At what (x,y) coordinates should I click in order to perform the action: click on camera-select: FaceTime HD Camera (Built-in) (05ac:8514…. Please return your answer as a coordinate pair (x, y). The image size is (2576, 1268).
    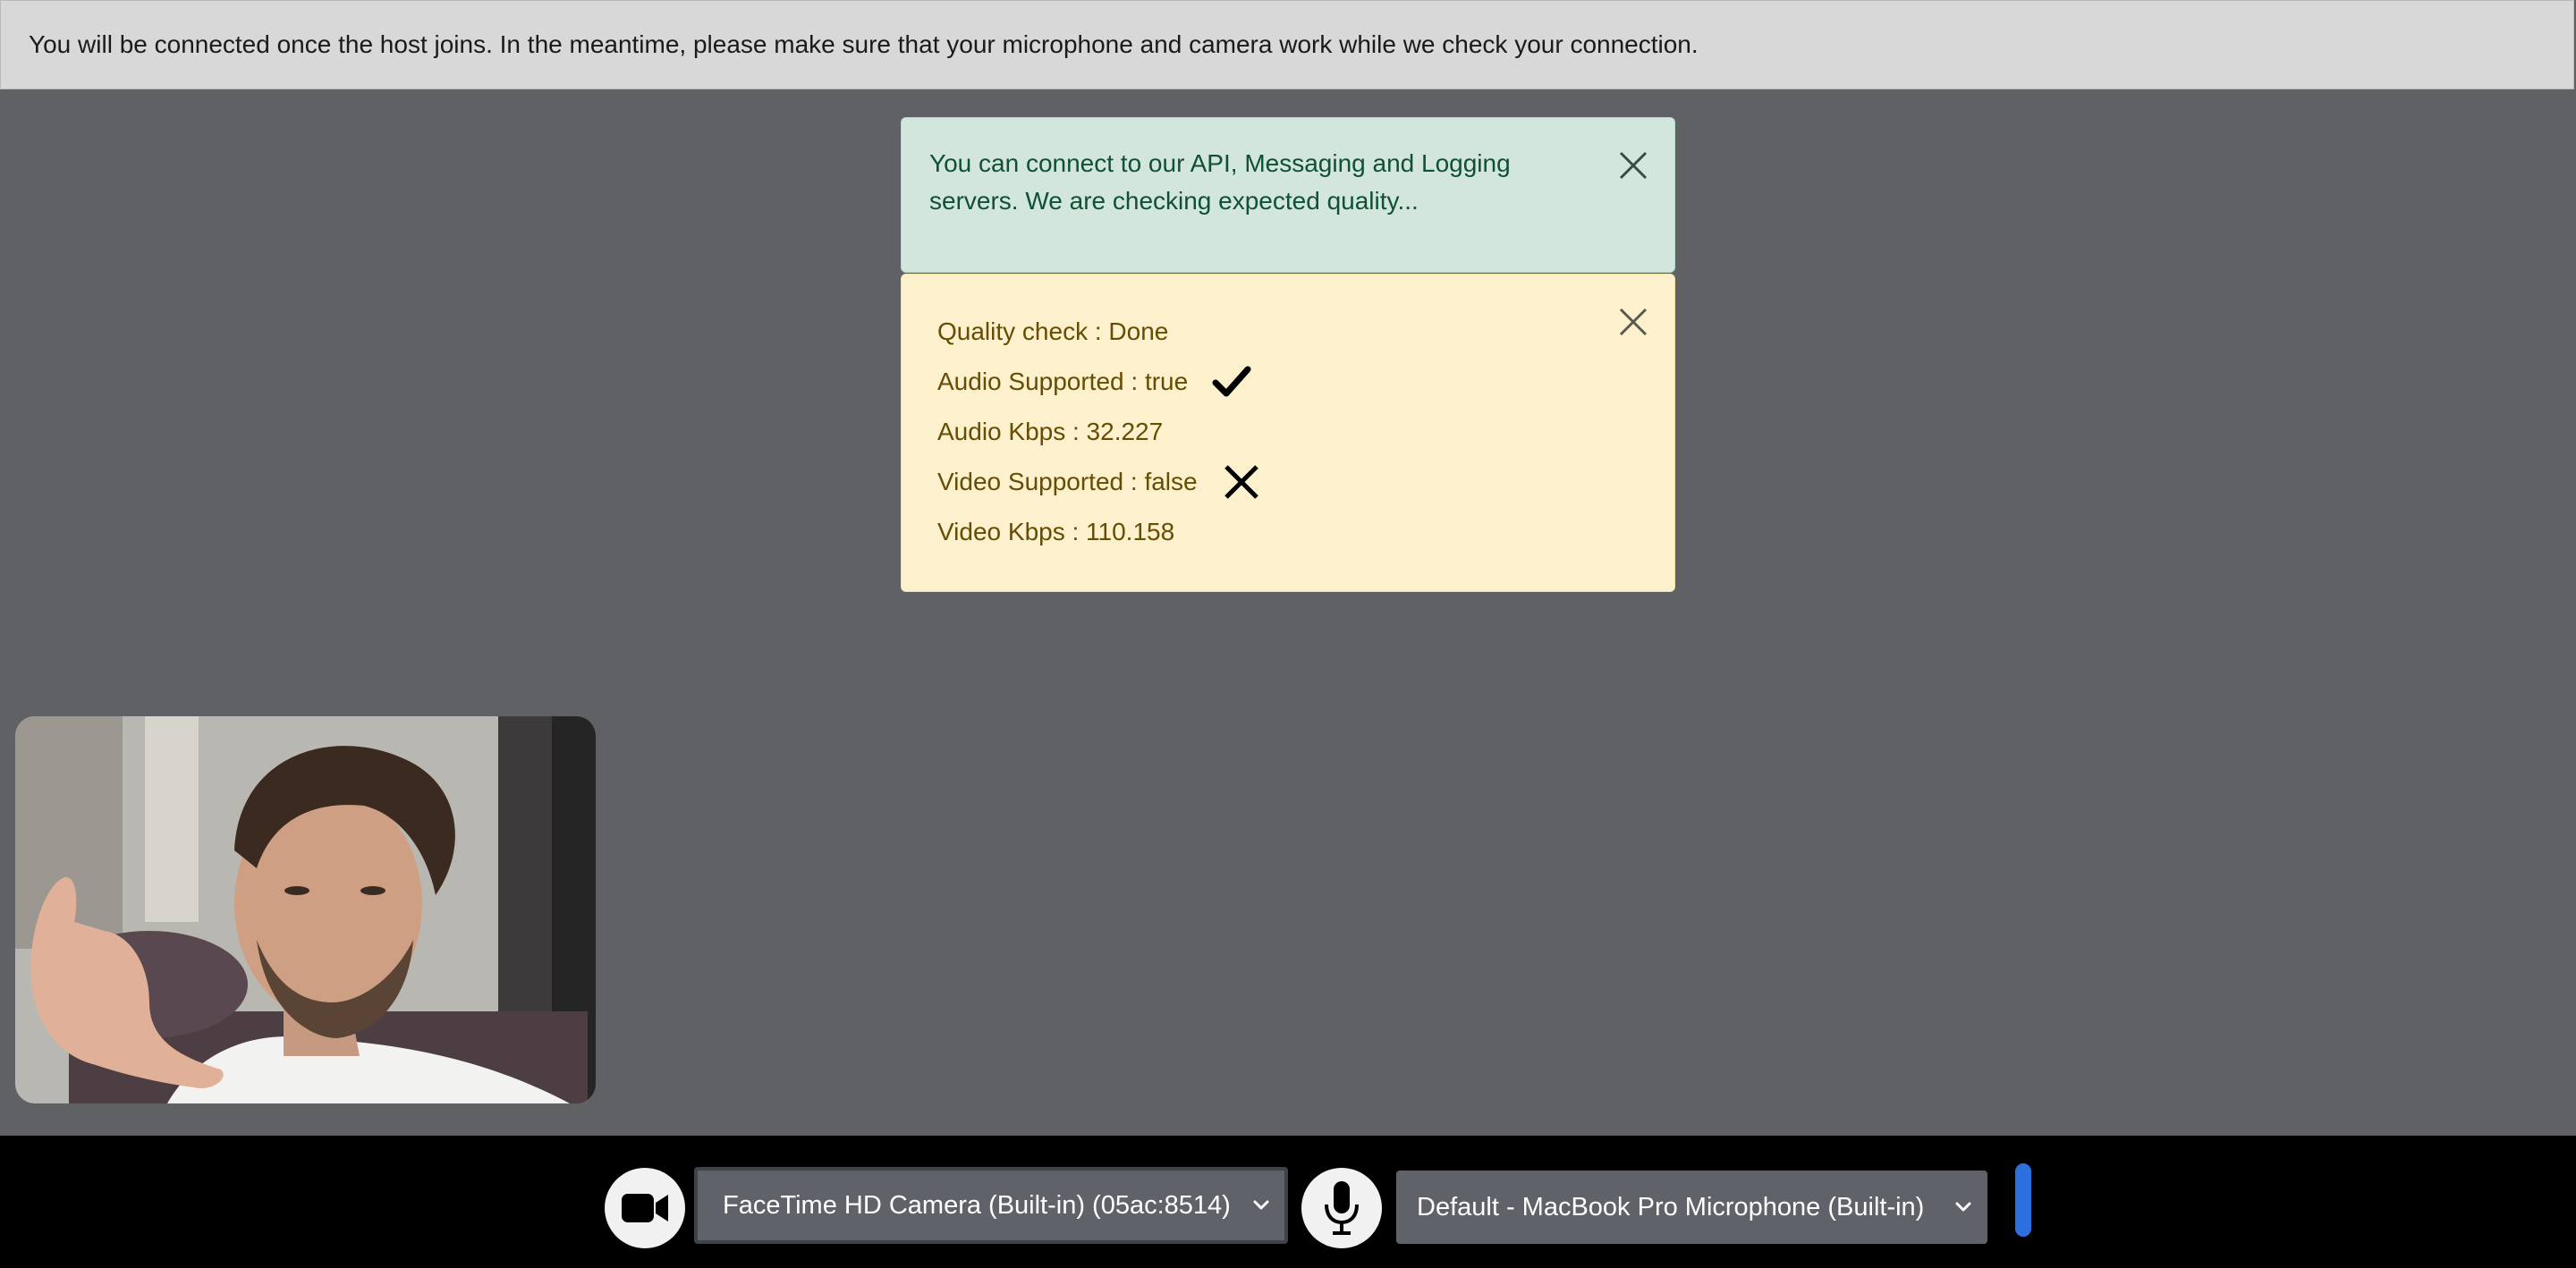
    Looking at the image, I should click on (991, 1205).